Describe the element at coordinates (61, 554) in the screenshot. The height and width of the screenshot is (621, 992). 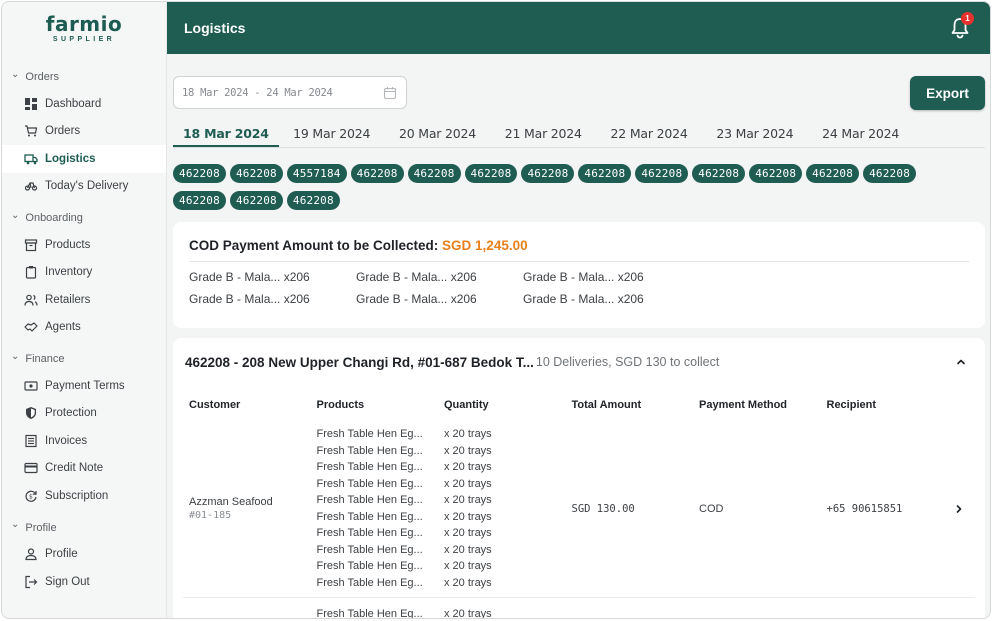
I see `sidebar-item-label: Profile` at that location.